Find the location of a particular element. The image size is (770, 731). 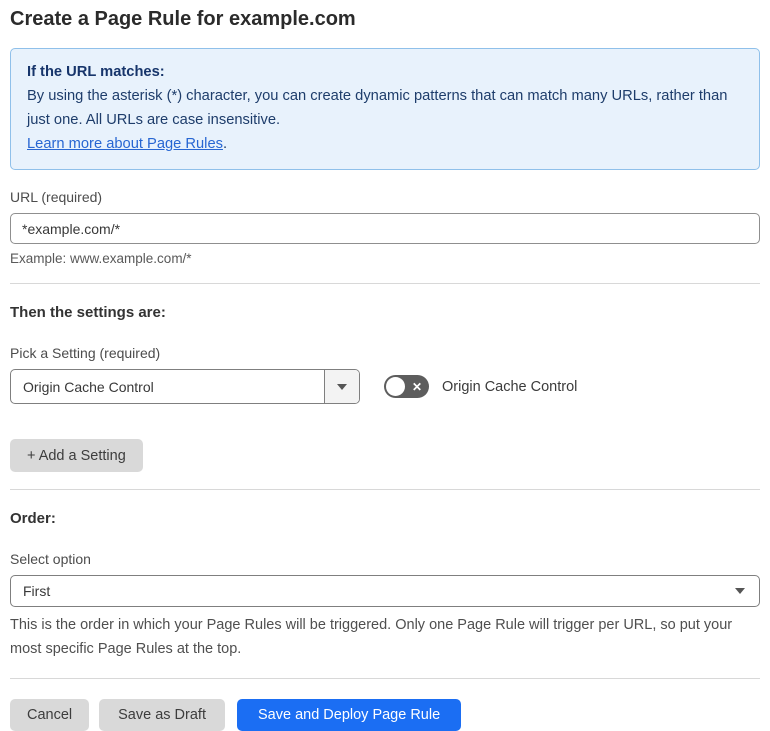

order-section-heading: Order: is located at coordinates (33, 518).